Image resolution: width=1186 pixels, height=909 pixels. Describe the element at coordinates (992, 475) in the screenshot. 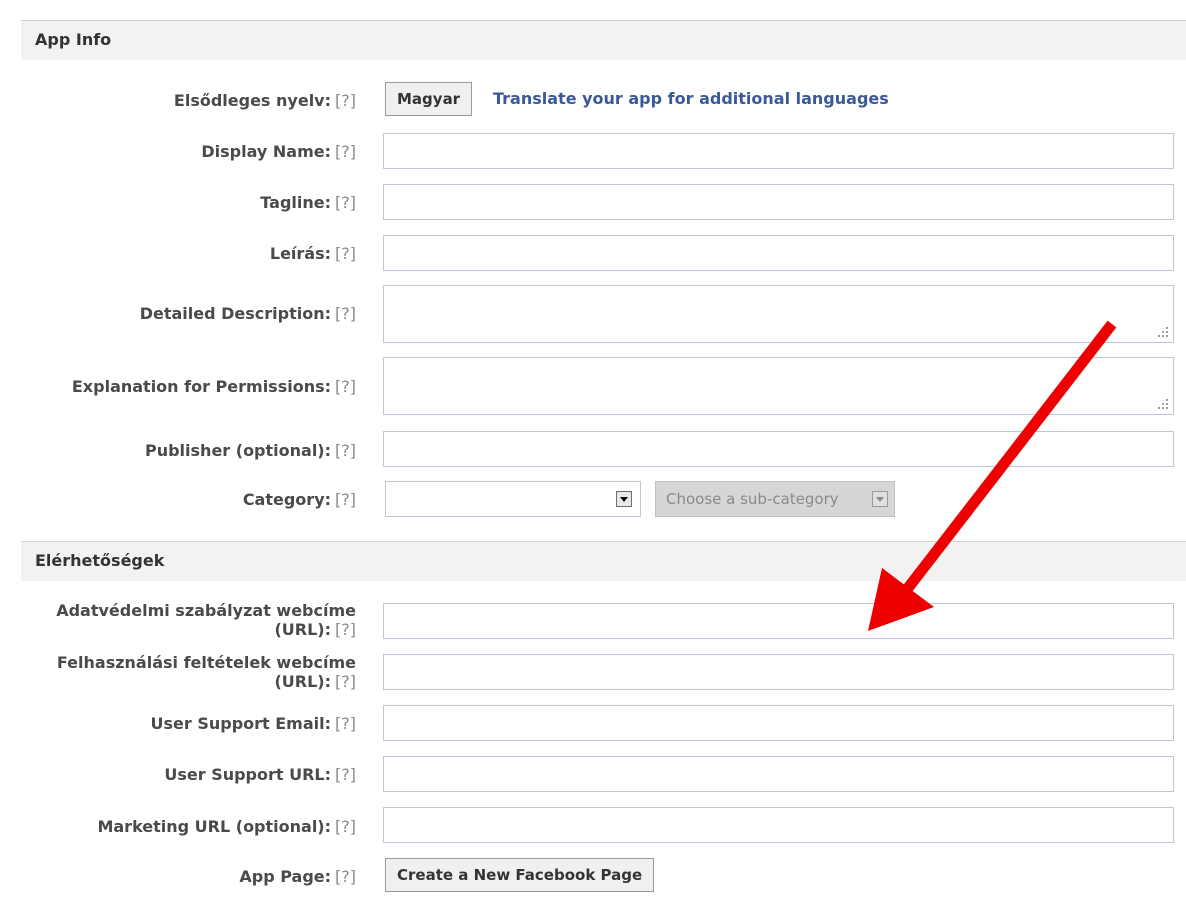

I see `red-arrow-icon` at that location.